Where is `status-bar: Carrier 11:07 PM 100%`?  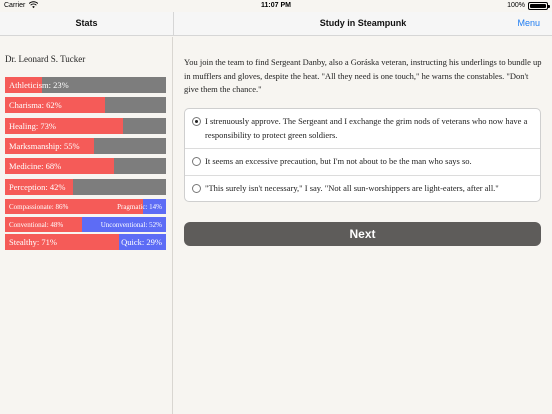 status-bar: Carrier 11:07 PM 100% is located at coordinates (276, 6).